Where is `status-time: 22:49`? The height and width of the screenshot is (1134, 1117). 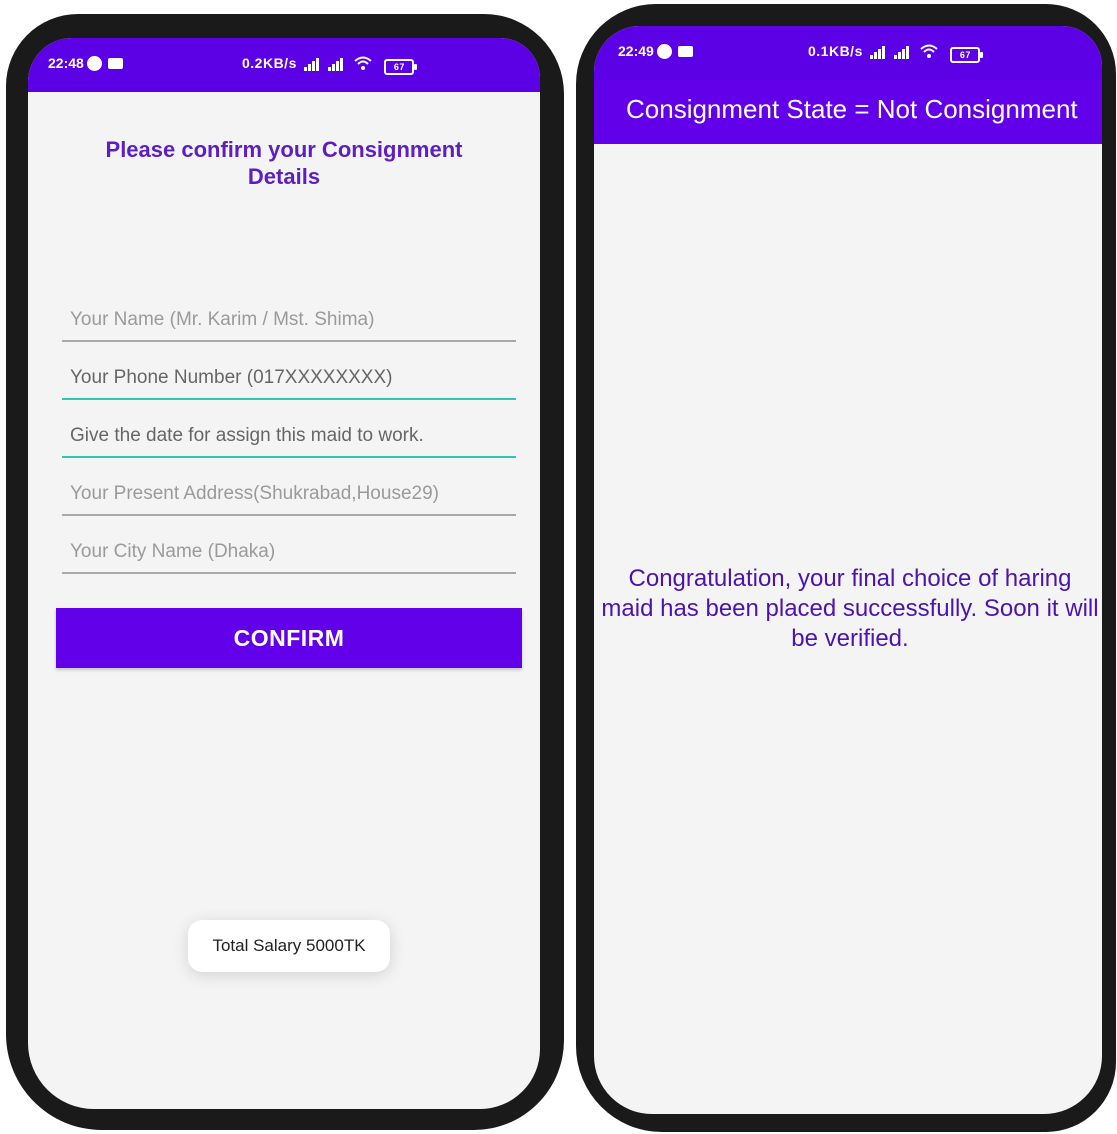
status-time: 22:49 is located at coordinates (655, 51).